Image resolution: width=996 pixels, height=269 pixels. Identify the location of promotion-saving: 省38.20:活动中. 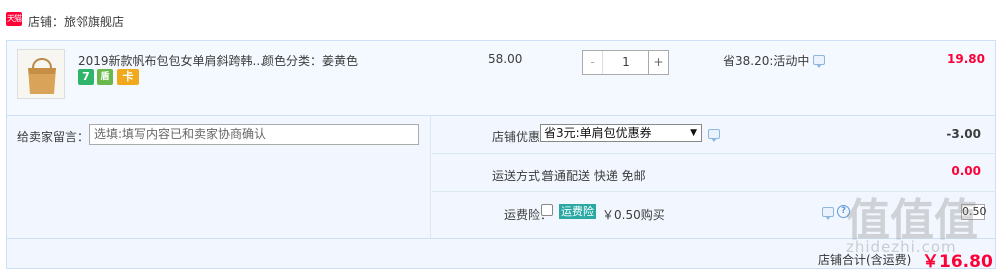
(766, 61).